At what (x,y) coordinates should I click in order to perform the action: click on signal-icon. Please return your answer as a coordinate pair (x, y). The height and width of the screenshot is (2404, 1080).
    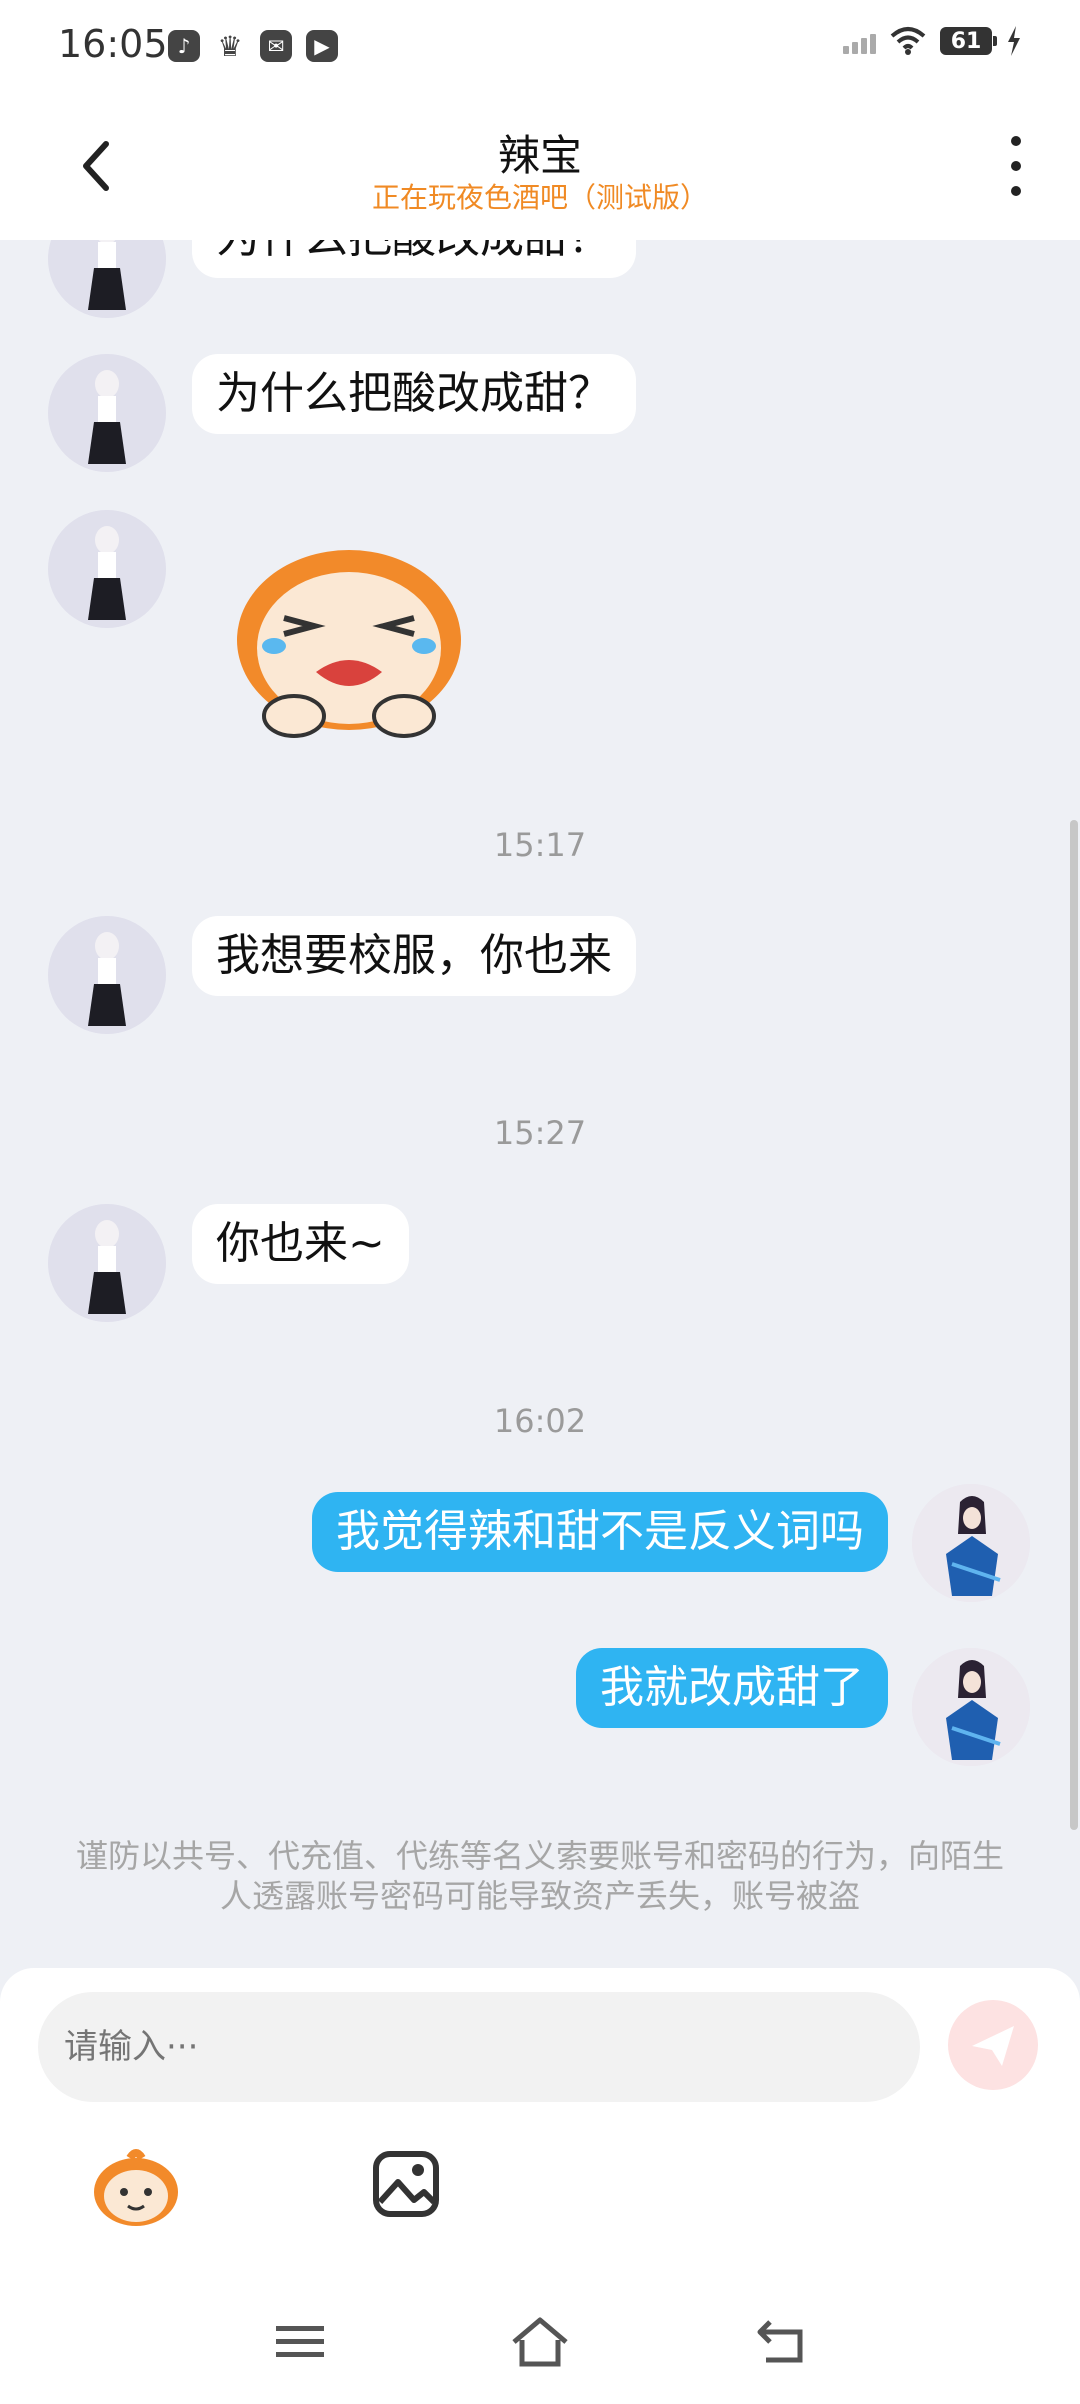
    Looking at the image, I should click on (859, 41).